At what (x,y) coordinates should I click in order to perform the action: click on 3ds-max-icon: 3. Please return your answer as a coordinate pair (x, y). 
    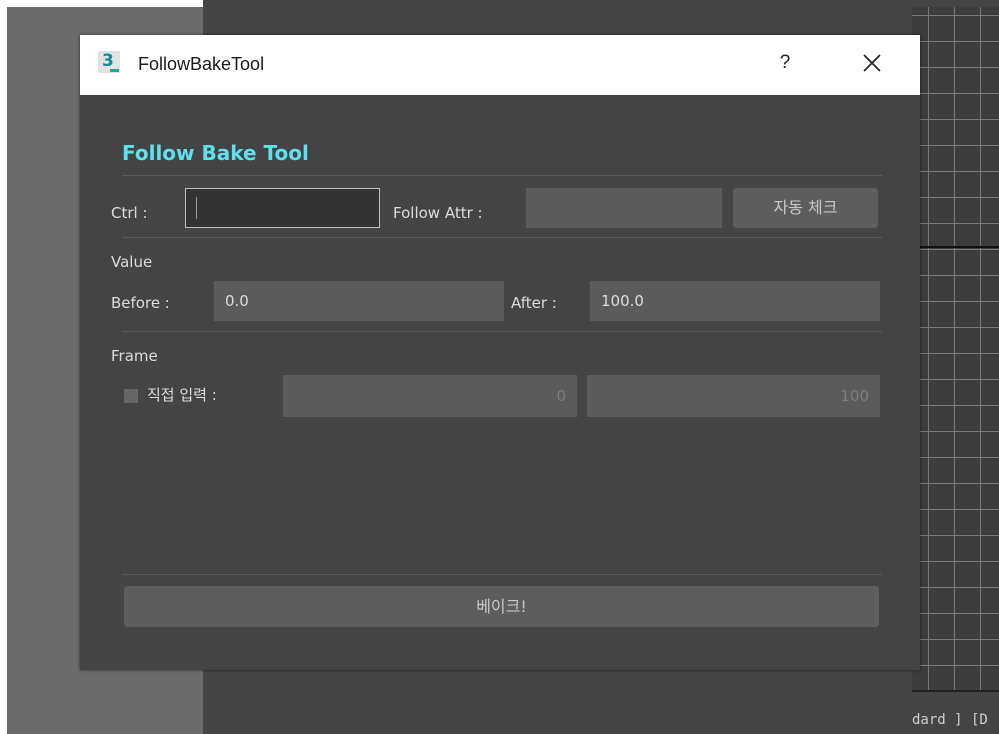
    Looking at the image, I should click on (109, 62).